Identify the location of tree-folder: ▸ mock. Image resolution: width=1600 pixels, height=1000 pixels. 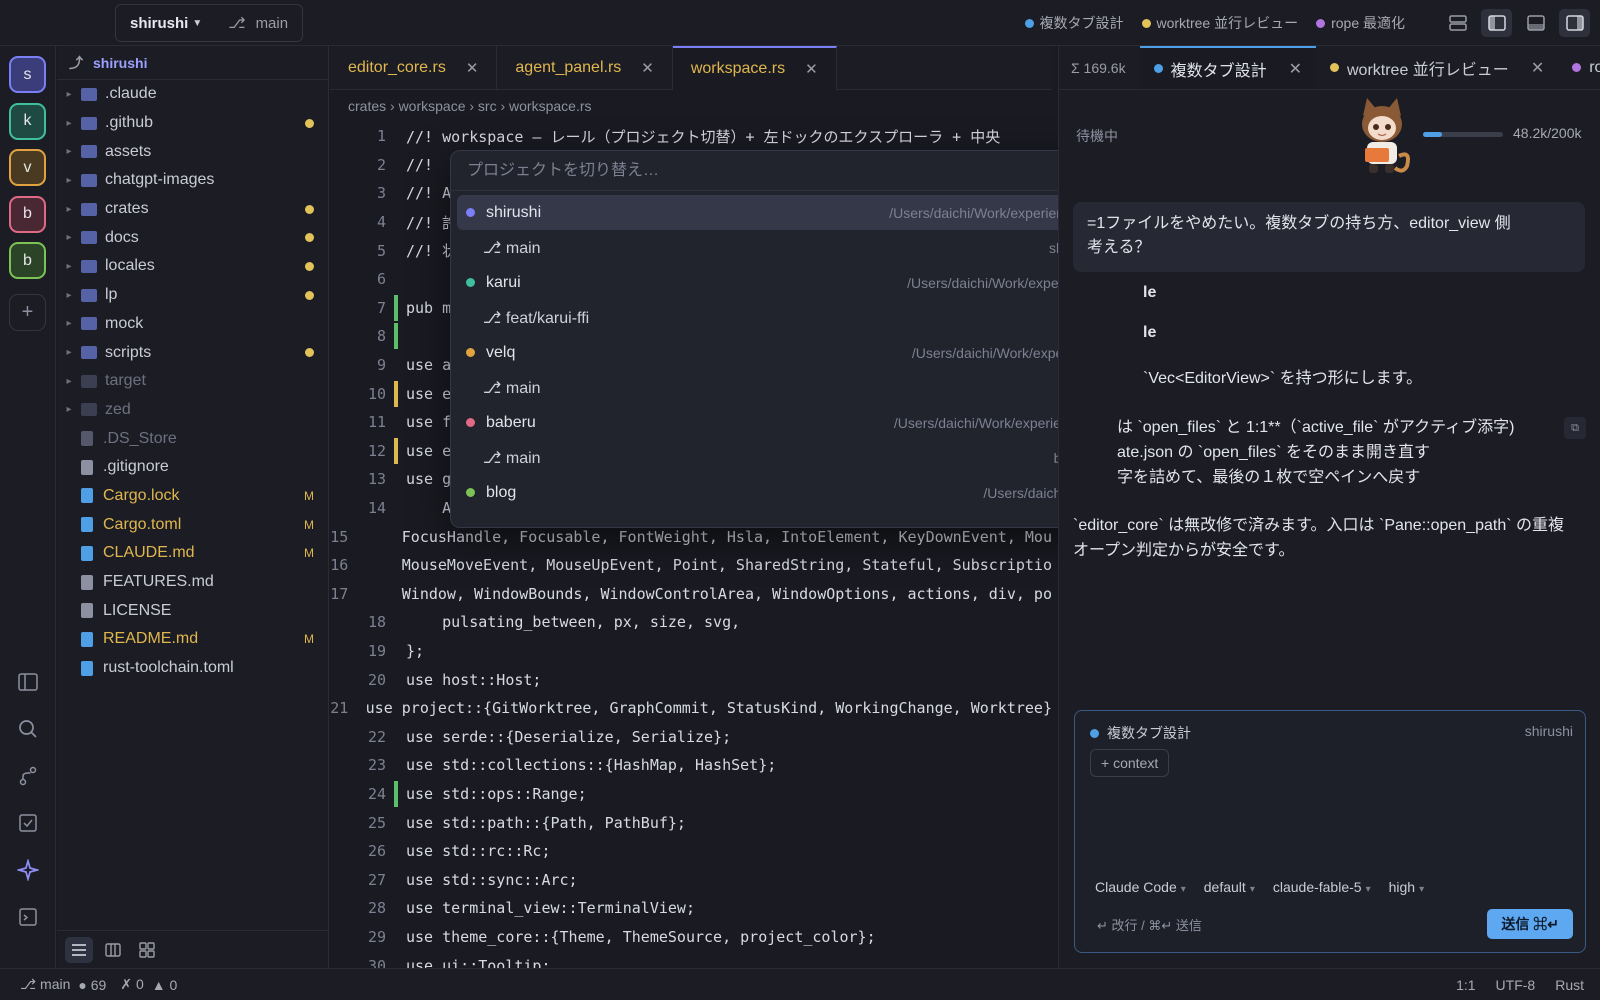
(192, 324).